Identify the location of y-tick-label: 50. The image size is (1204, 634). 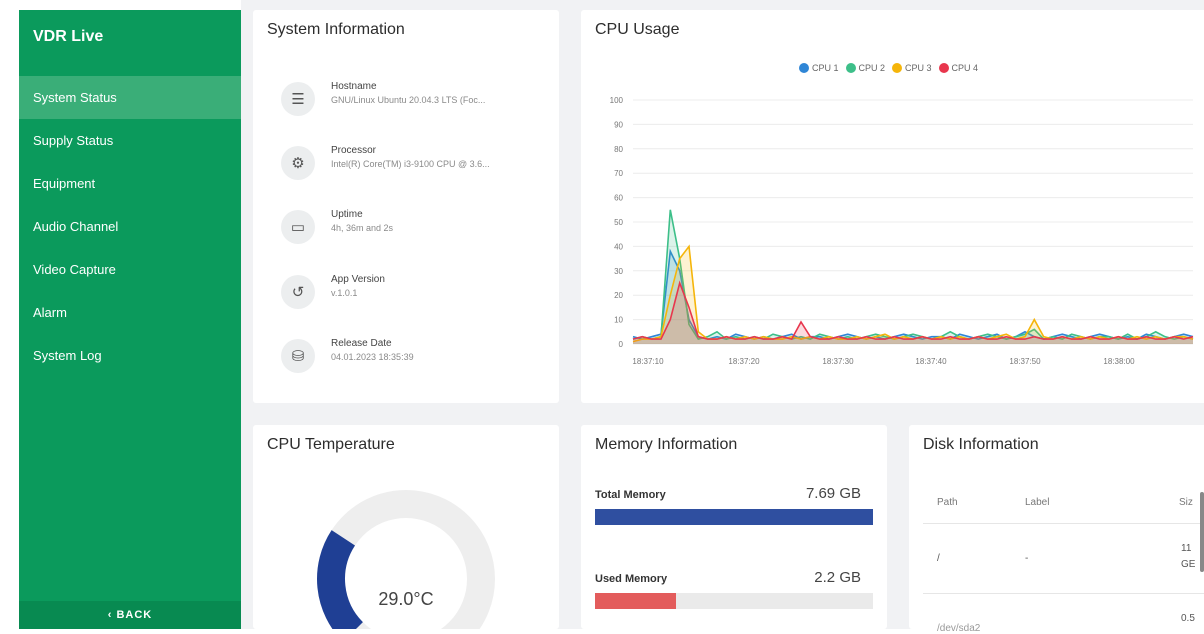
(618, 222).